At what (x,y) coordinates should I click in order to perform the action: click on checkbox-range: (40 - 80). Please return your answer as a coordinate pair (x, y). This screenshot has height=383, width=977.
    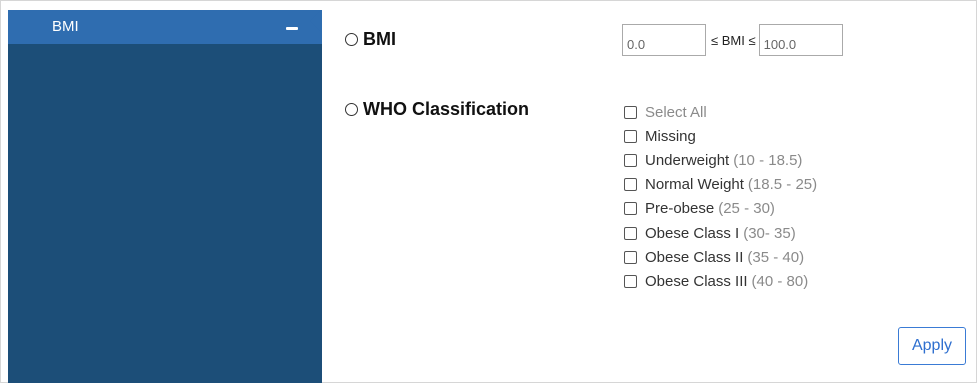
    Looking at the image, I should click on (780, 281).